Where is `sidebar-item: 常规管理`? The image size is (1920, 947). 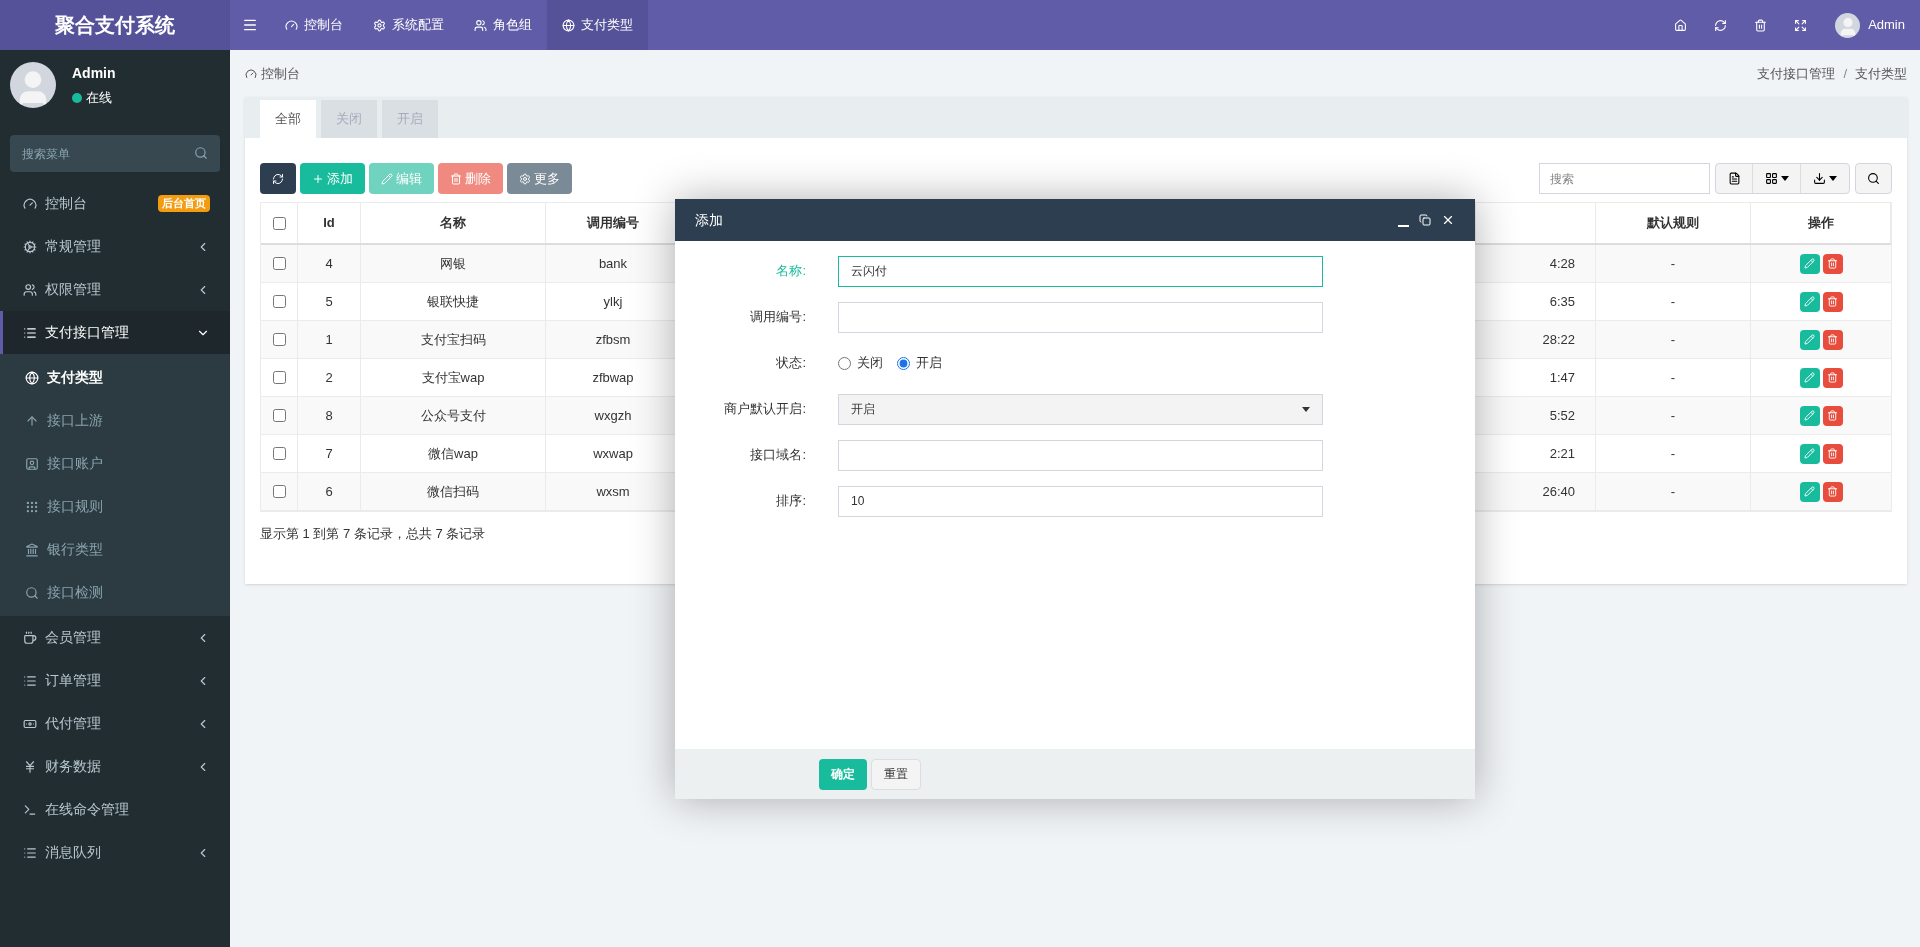
sidebar-item: 常规管理 is located at coordinates (115, 246).